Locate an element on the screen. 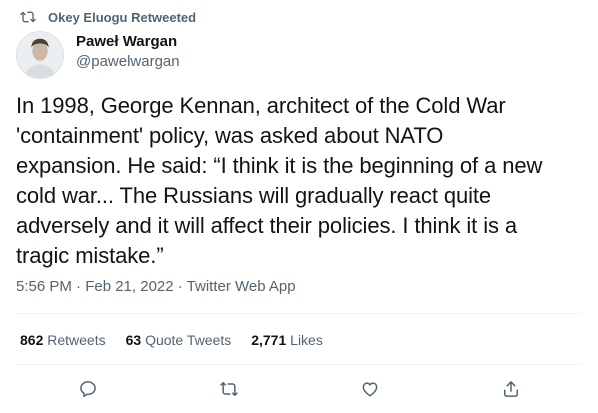 Image resolution: width=598 pixels, height=413 pixels. retweet-context-text: Okey Eluogu Retweeted is located at coordinates (122, 17).